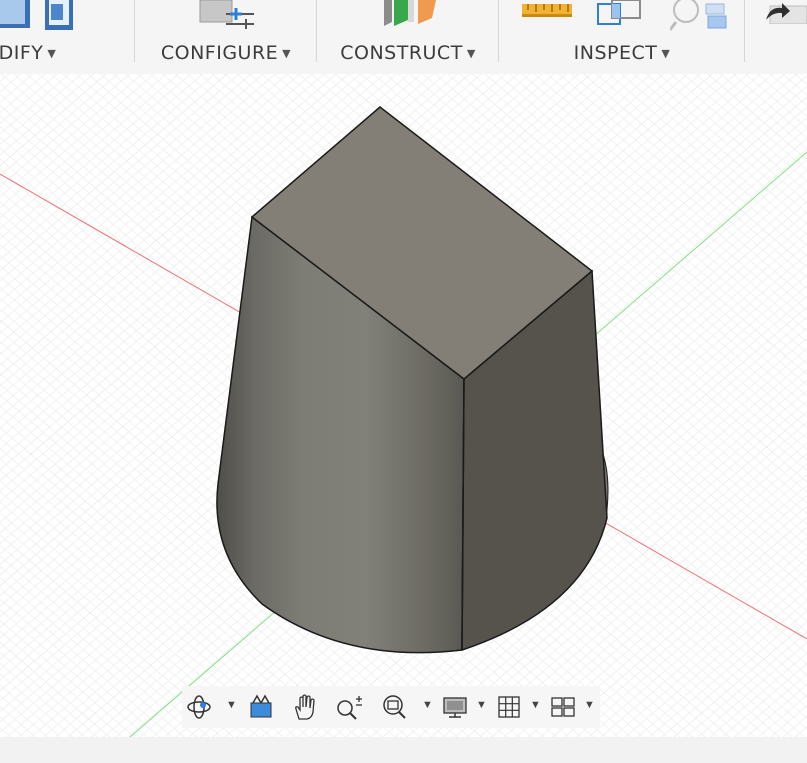  I want to click on select-group, so click(776, 37).